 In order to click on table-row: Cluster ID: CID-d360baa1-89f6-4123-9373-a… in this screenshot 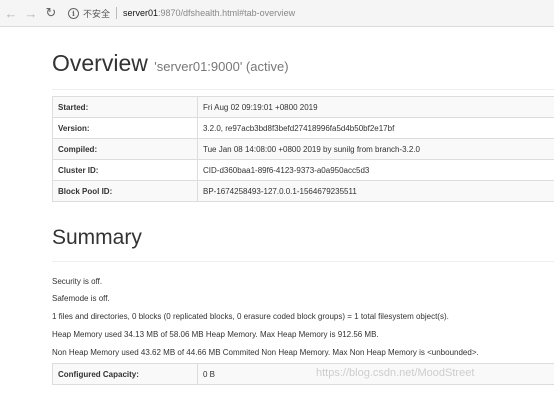, I will do `click(303, 170)`.